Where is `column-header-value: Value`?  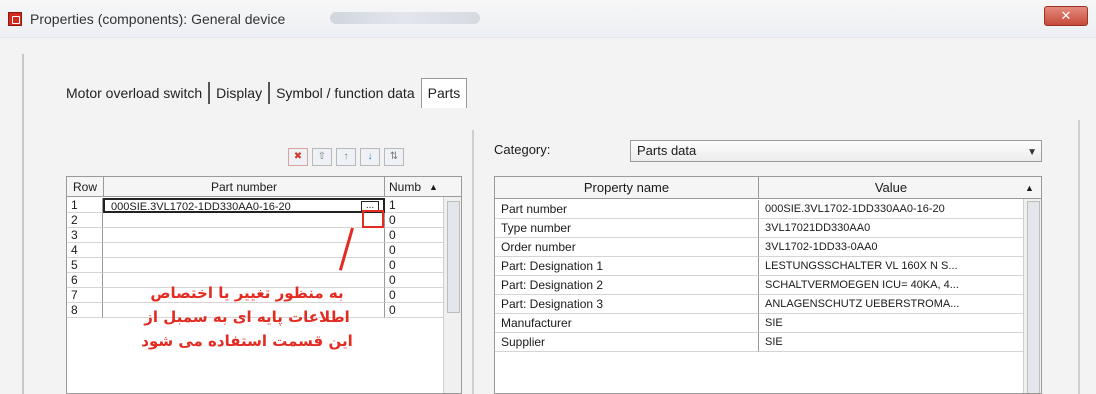
column-header-value: Value is located at coordinates (891, 188).